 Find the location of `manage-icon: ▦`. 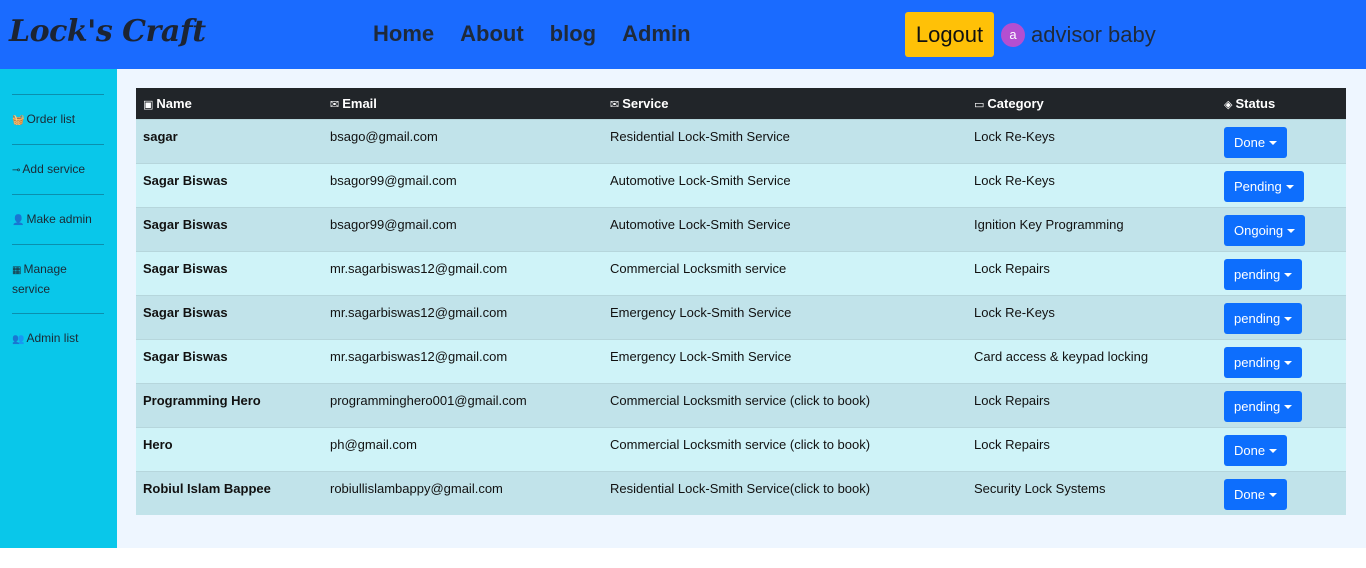

manage-icon: ▦ is located at coordinates (17, 270).